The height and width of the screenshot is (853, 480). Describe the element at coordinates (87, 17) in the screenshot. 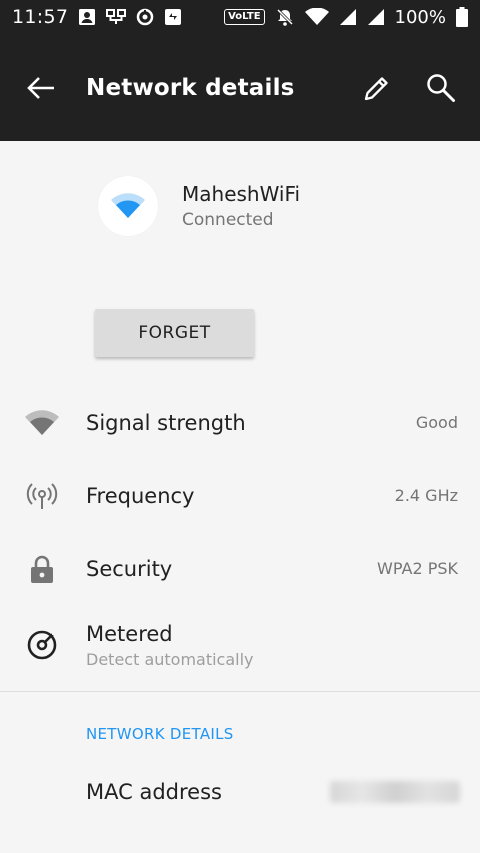

I see `contact-card-icon` at that location.